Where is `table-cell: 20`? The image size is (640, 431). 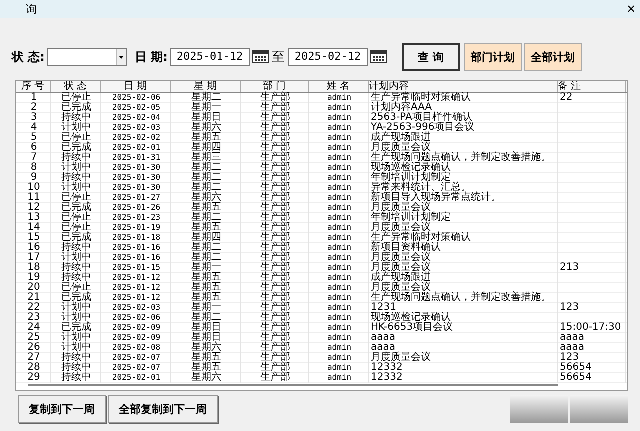 table-cell: 20 is located at coordinates (33, 288).